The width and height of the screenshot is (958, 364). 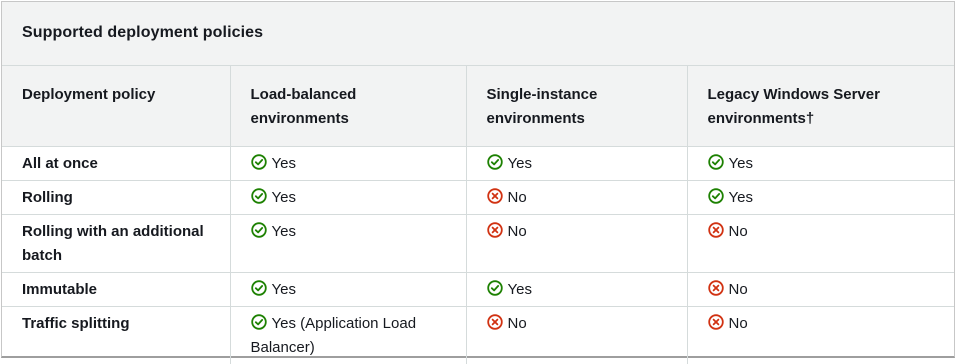 I want to click on header-legacy-windows: Legacy Windows Server environments†, so click(x=820, y=106).